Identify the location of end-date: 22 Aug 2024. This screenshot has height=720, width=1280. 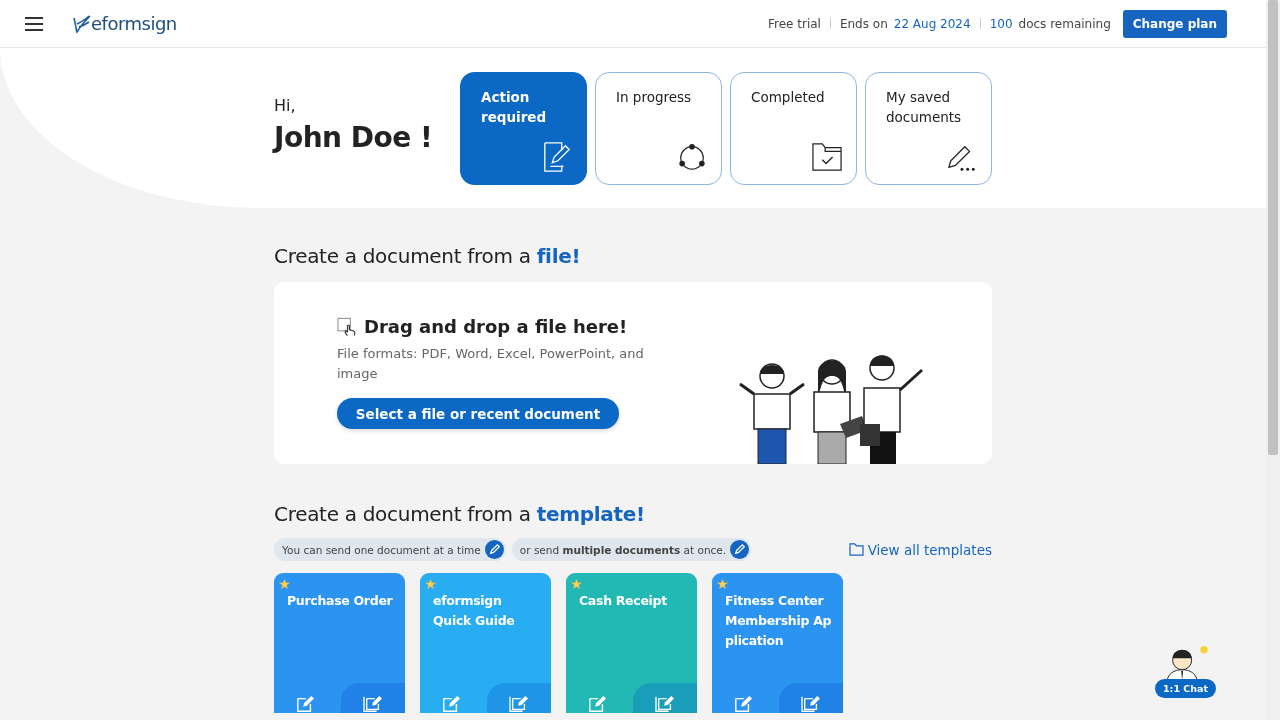
(932, 23).